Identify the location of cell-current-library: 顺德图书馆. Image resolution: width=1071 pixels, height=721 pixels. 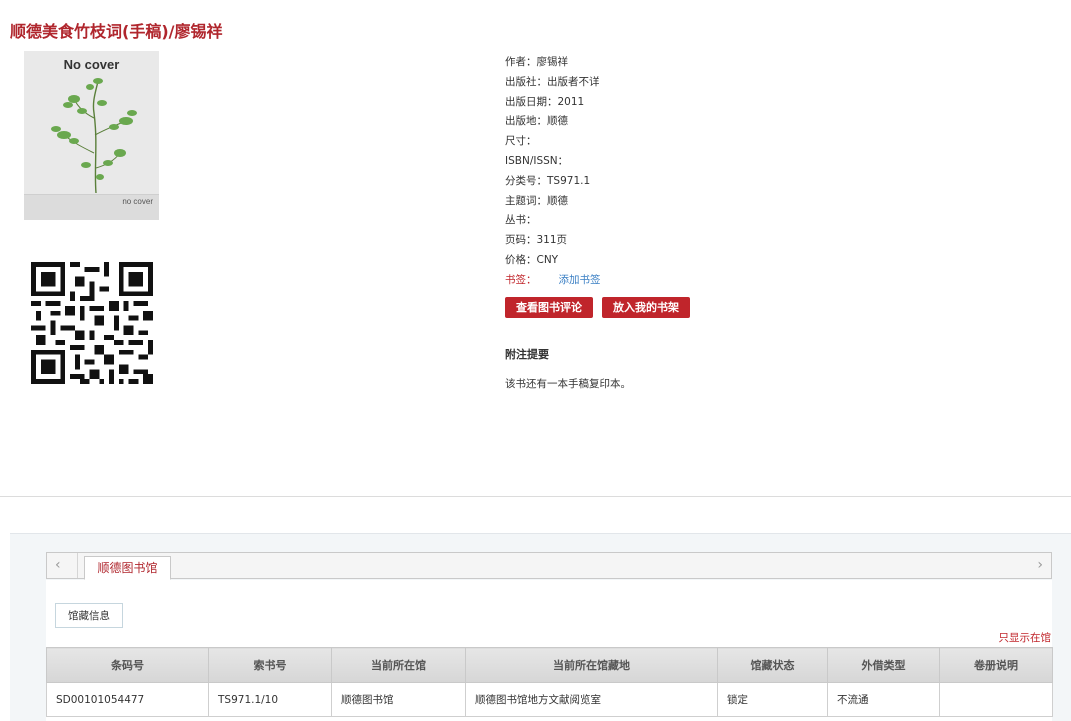
(398, 699).